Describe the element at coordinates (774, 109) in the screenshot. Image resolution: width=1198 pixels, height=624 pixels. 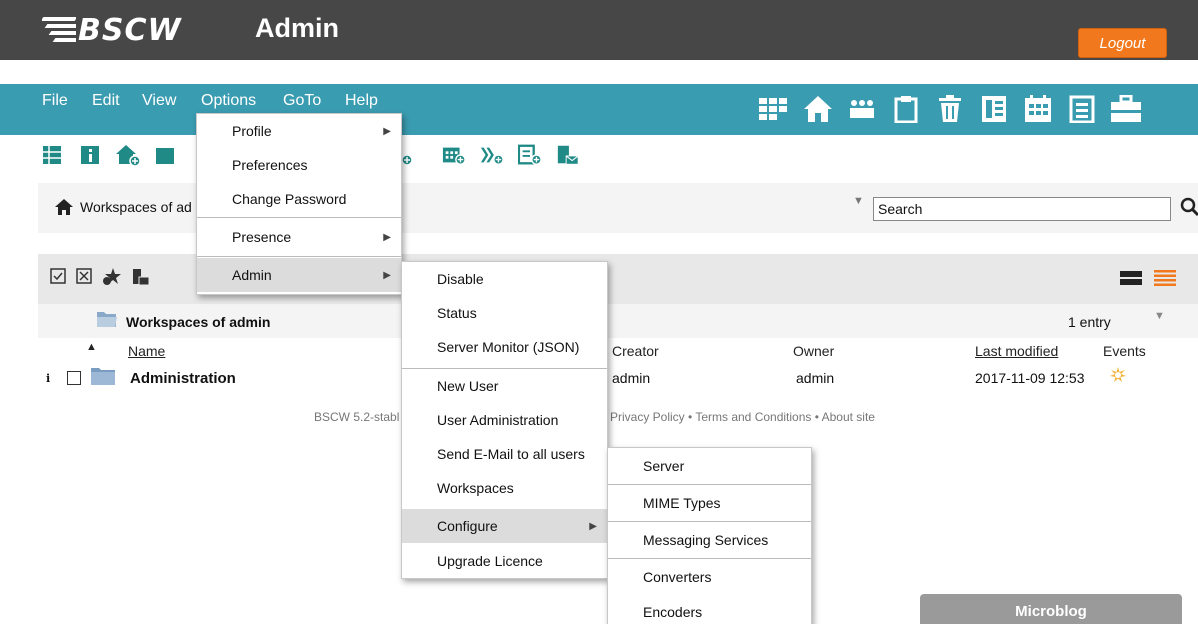
I see `workspaces-overview-icon` at that location.